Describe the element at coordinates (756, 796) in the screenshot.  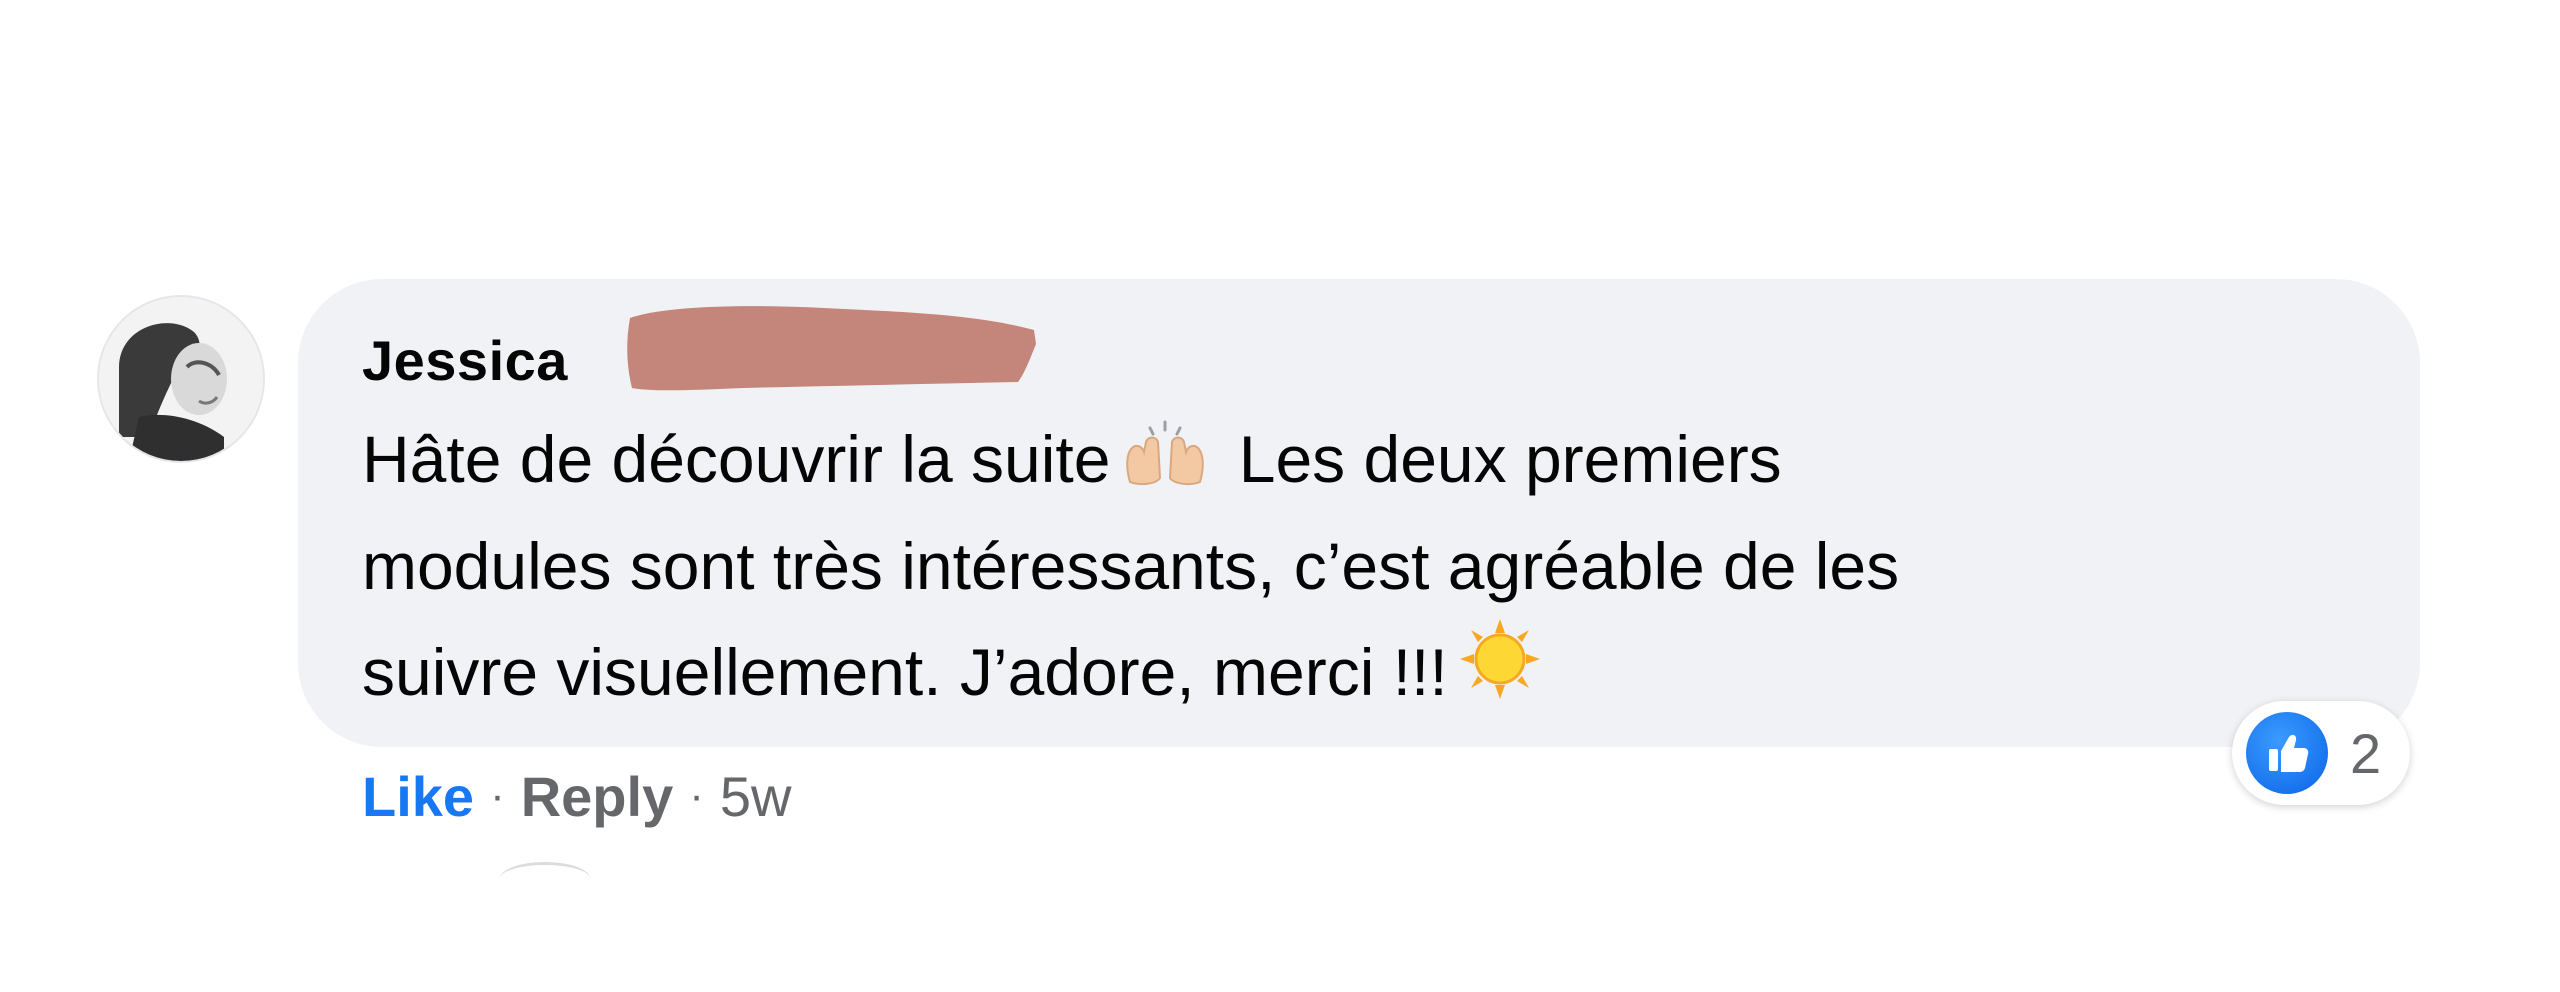
I see `comment-timestamp: 5w` at that location.